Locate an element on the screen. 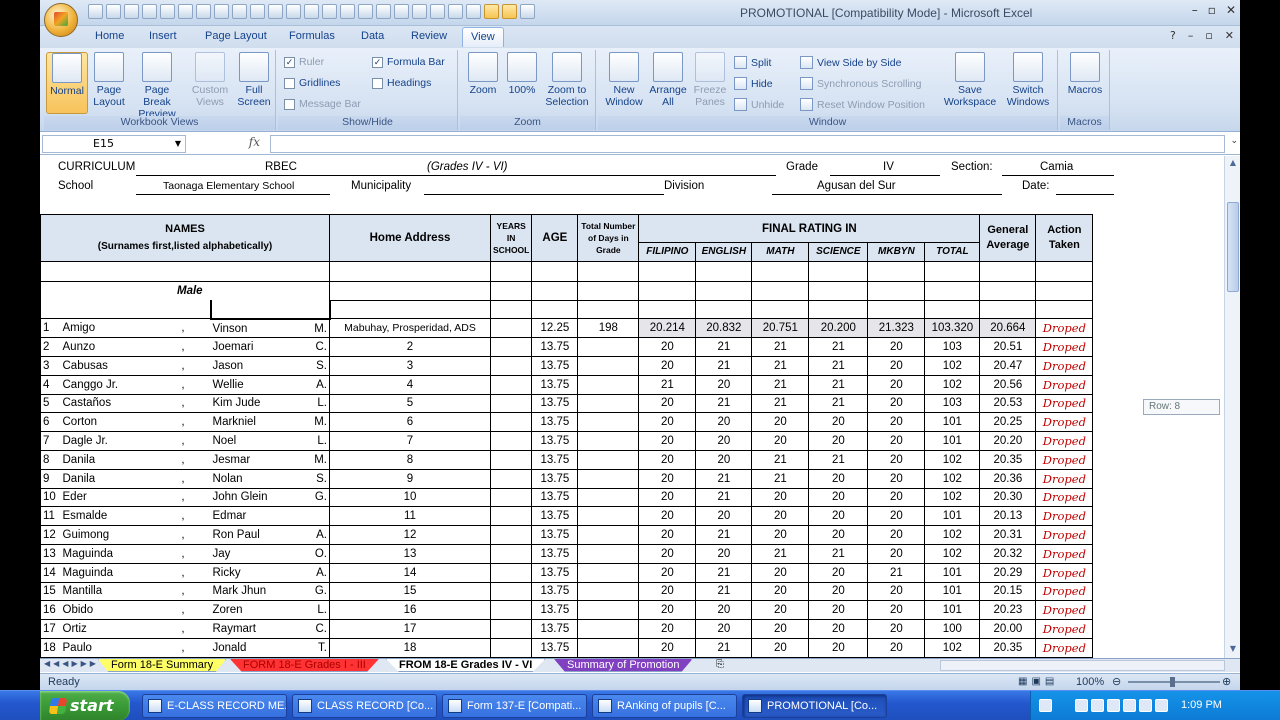  name-box: E15 ▼ is located at coordinates (114, 144).